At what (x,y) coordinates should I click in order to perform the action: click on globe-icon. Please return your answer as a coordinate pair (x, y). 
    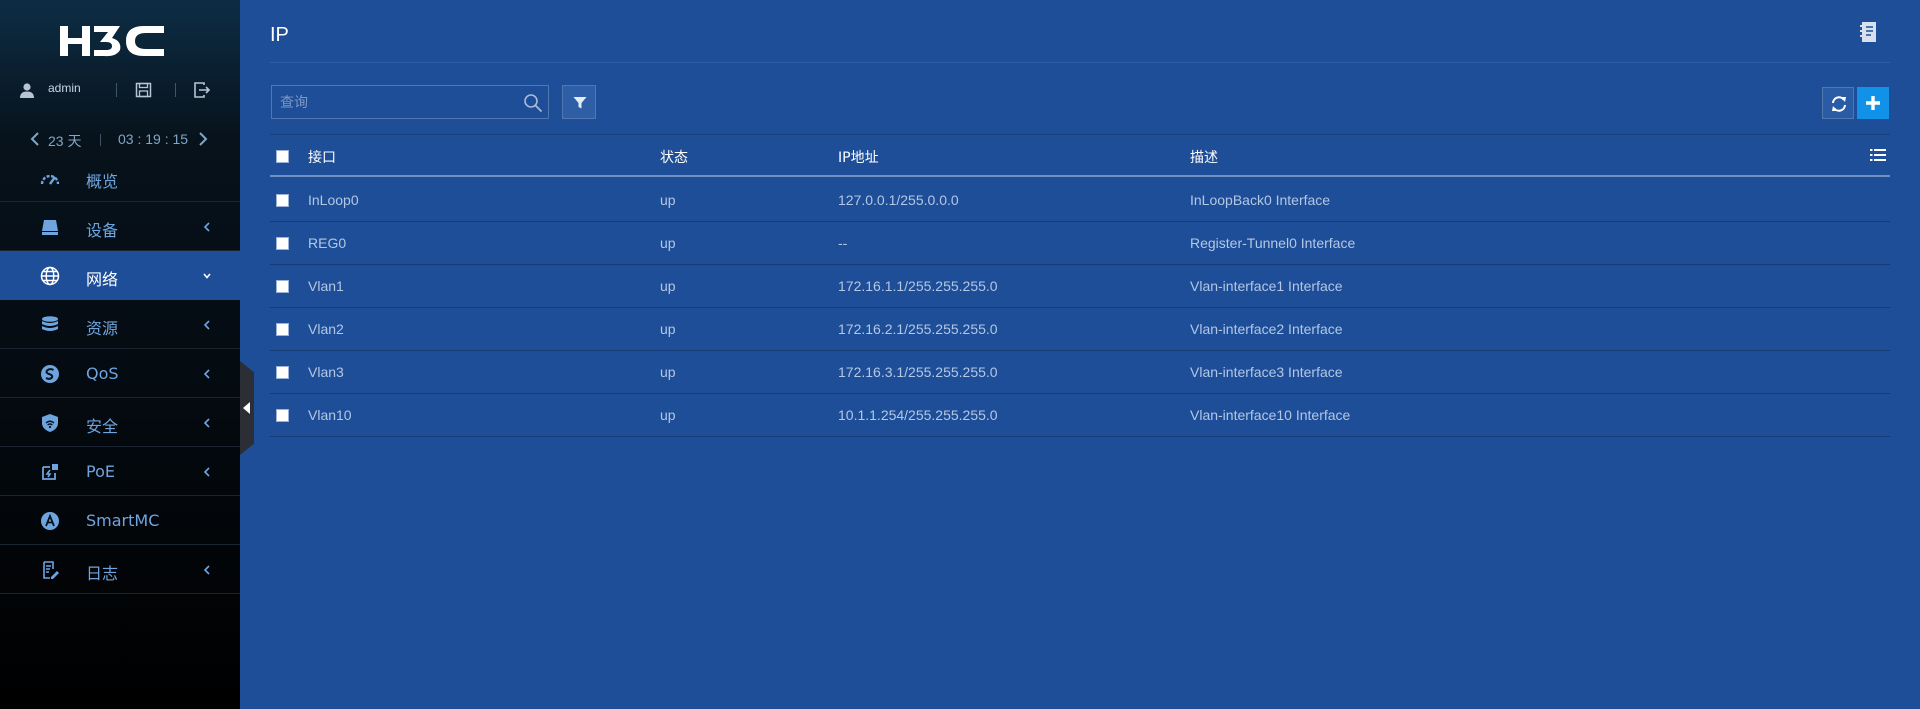
    Looking at the image, I should click on (50, 276).